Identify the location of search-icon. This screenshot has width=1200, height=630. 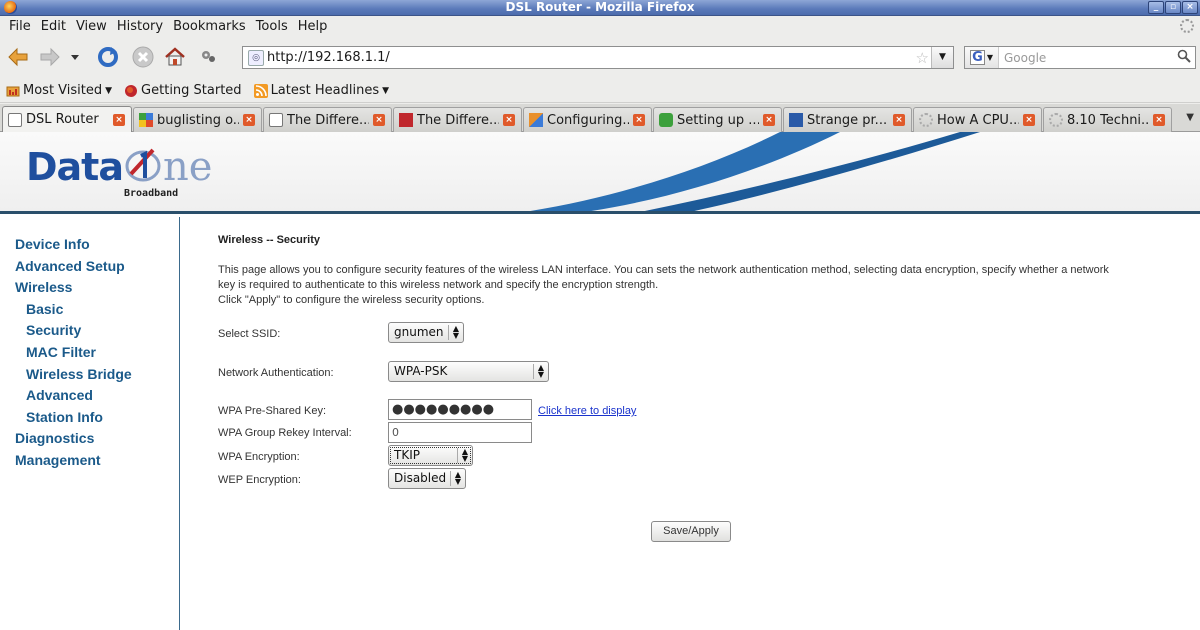
(1184, 58).